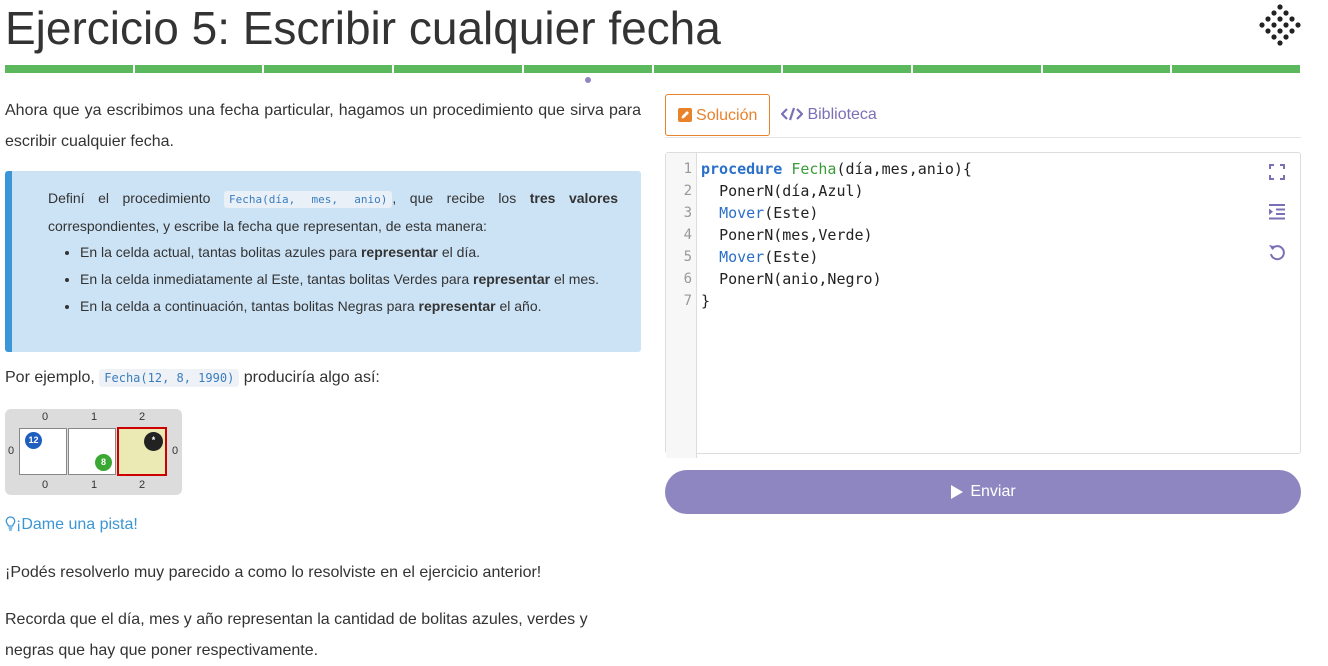 This screenshot has width=1328, height=666. Describe the element at coordinates (681, 305) in the screenshot. I see `line-number-gutter: 1 2 3 4 5 6 7` at that location.